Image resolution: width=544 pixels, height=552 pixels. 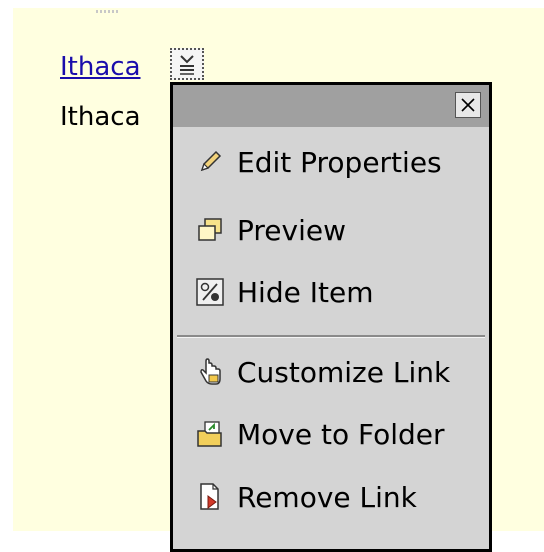 I want to click on menu-item-remove-link: Remove Link, so click(x=331, y=497).